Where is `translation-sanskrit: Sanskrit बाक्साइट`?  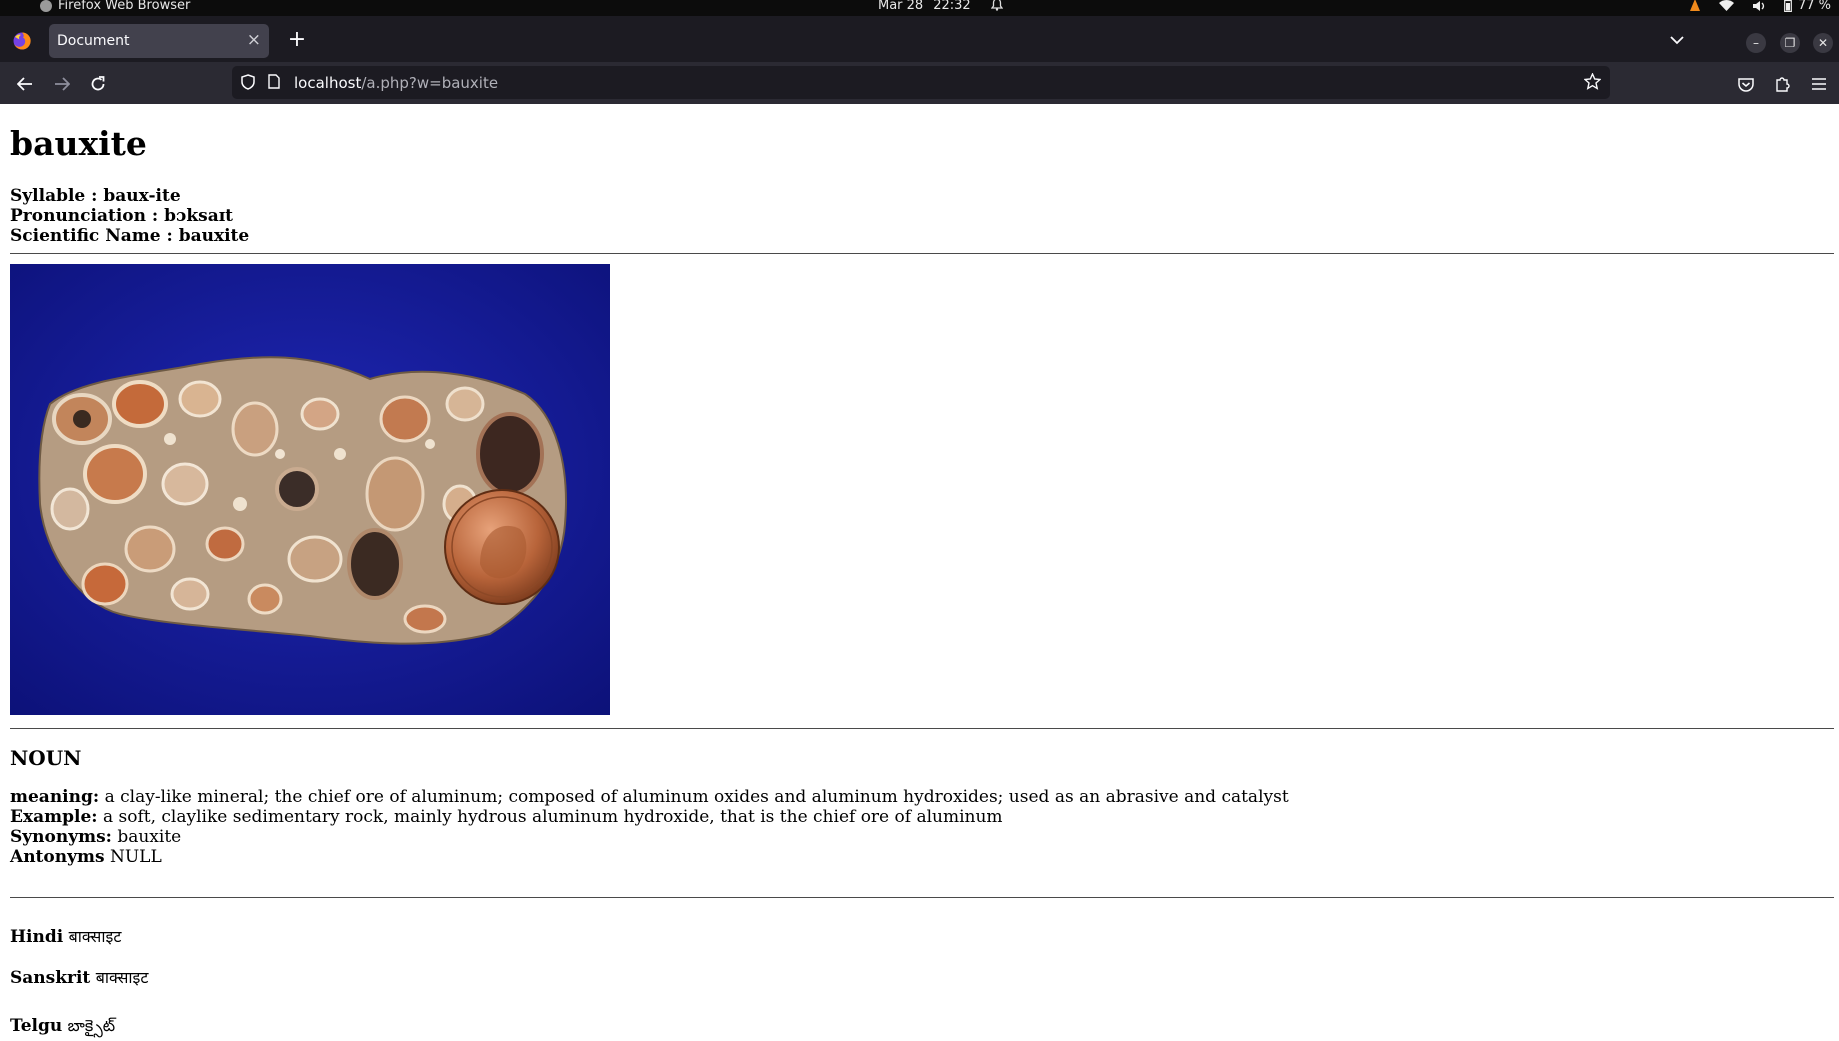 translation-sanskrit: Sanskrit बाक्साइट is located at coordinates (79, 977).